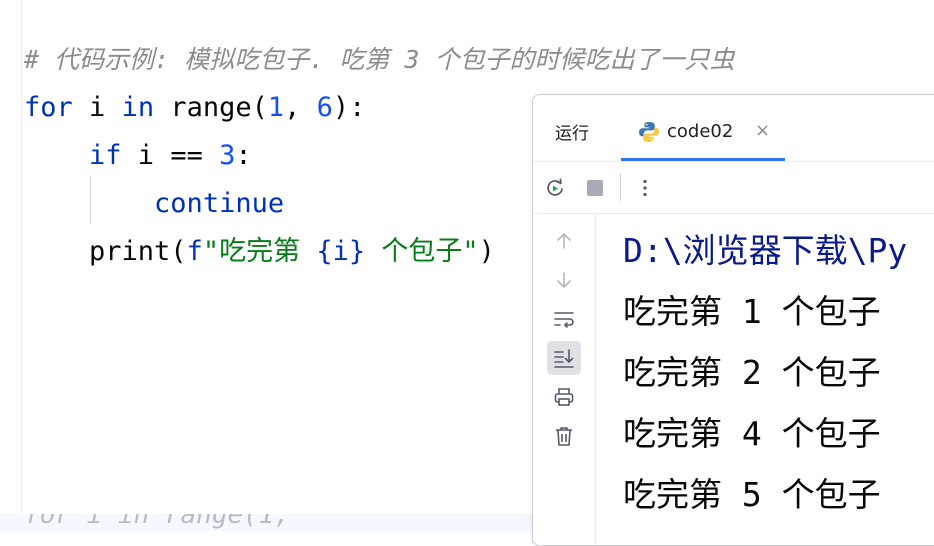 Image resolution: width=934 pixels, height=546 pixels. I want to click on code-comment: # 代码示例: 模拟吃包子. 吃第 3 个包子的时候吃出了一只虫, so click(379, 59).